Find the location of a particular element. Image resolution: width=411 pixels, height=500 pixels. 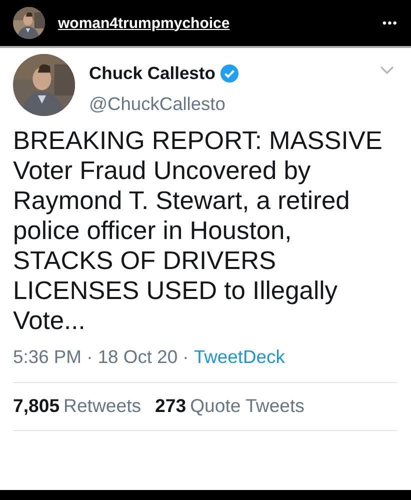

username-link: woman4trumpmychoice is located at coordinates (214, 23).